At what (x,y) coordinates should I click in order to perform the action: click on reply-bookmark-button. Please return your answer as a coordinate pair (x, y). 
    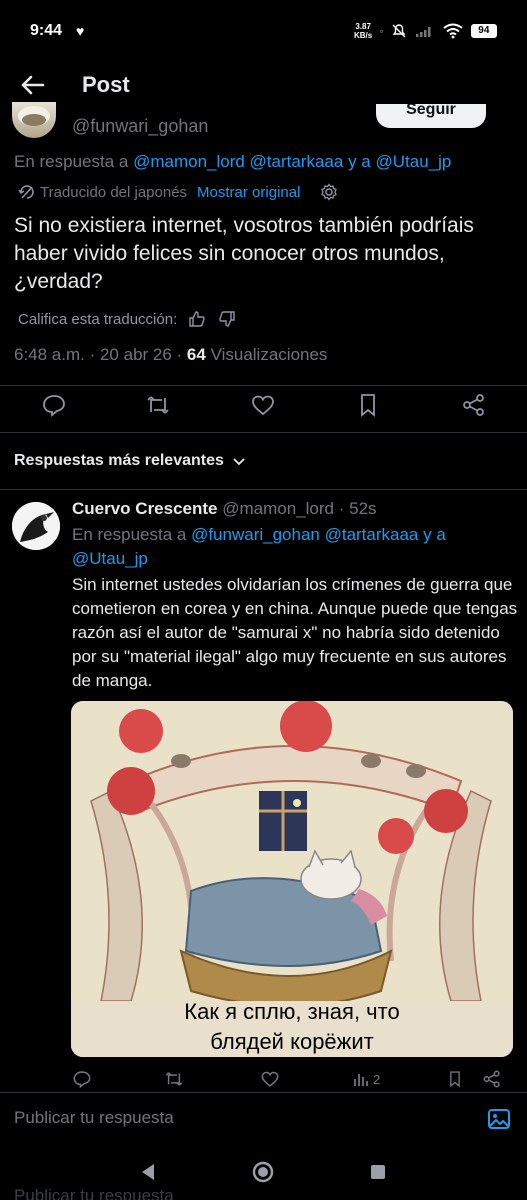
    Looking at the image, I should click on (455, 1079).